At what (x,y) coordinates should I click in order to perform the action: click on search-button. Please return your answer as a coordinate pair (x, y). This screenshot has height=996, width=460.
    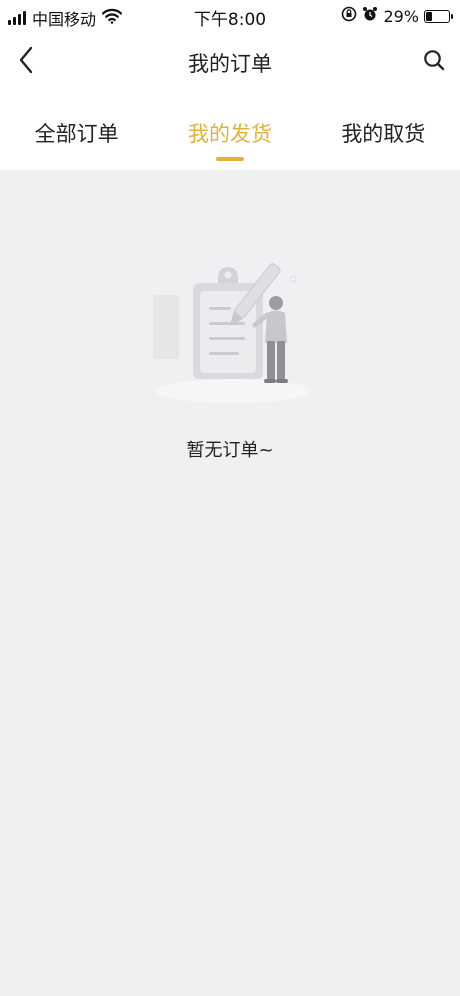
    Looking at the image, I should click on (434, 62).